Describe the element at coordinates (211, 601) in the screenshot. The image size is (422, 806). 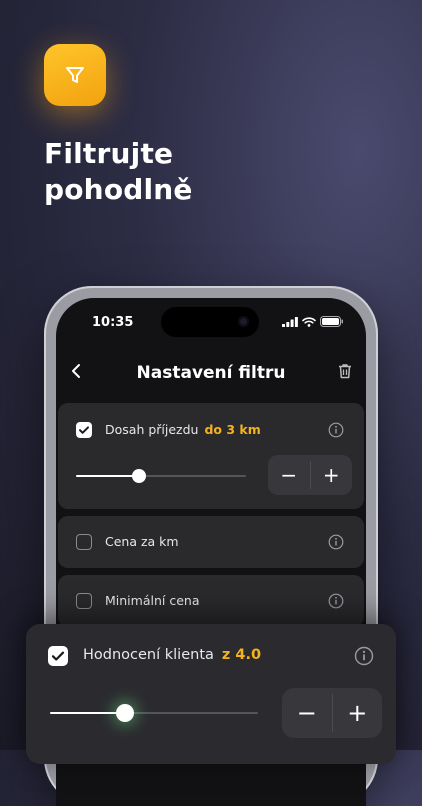
I see `filter-card-min-price: Minimální cena` at that location.